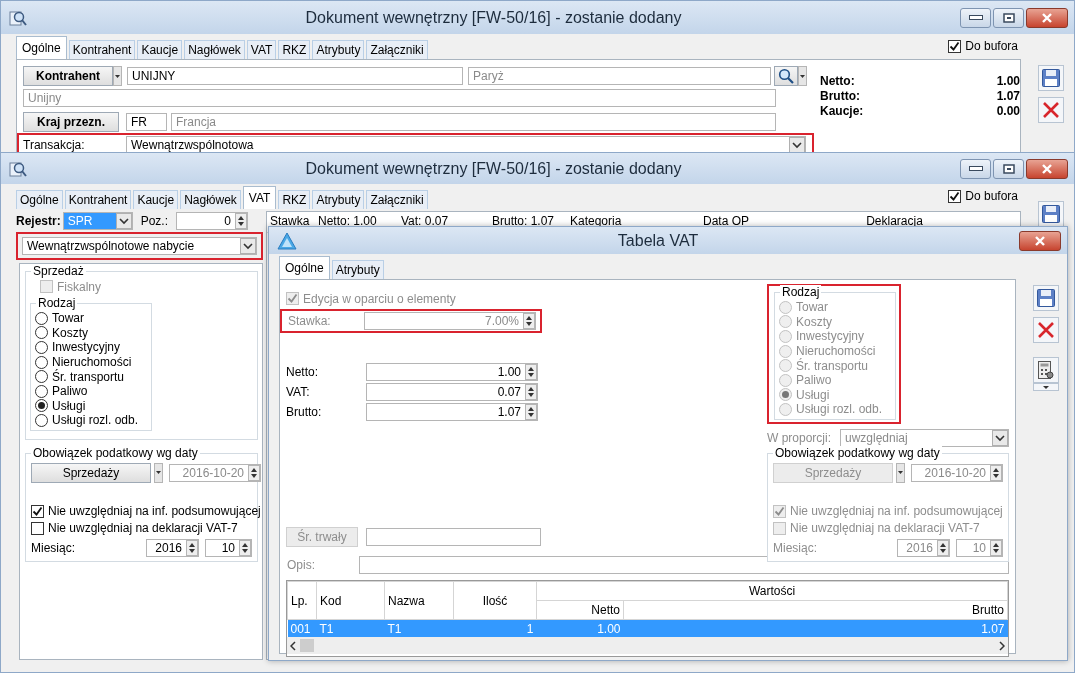 Image resolution: width=1075 pixels, height=673 pixels. Describe the element at coordinates (307, 645) in the screenshot. I see `scroll-thumb` at that location.